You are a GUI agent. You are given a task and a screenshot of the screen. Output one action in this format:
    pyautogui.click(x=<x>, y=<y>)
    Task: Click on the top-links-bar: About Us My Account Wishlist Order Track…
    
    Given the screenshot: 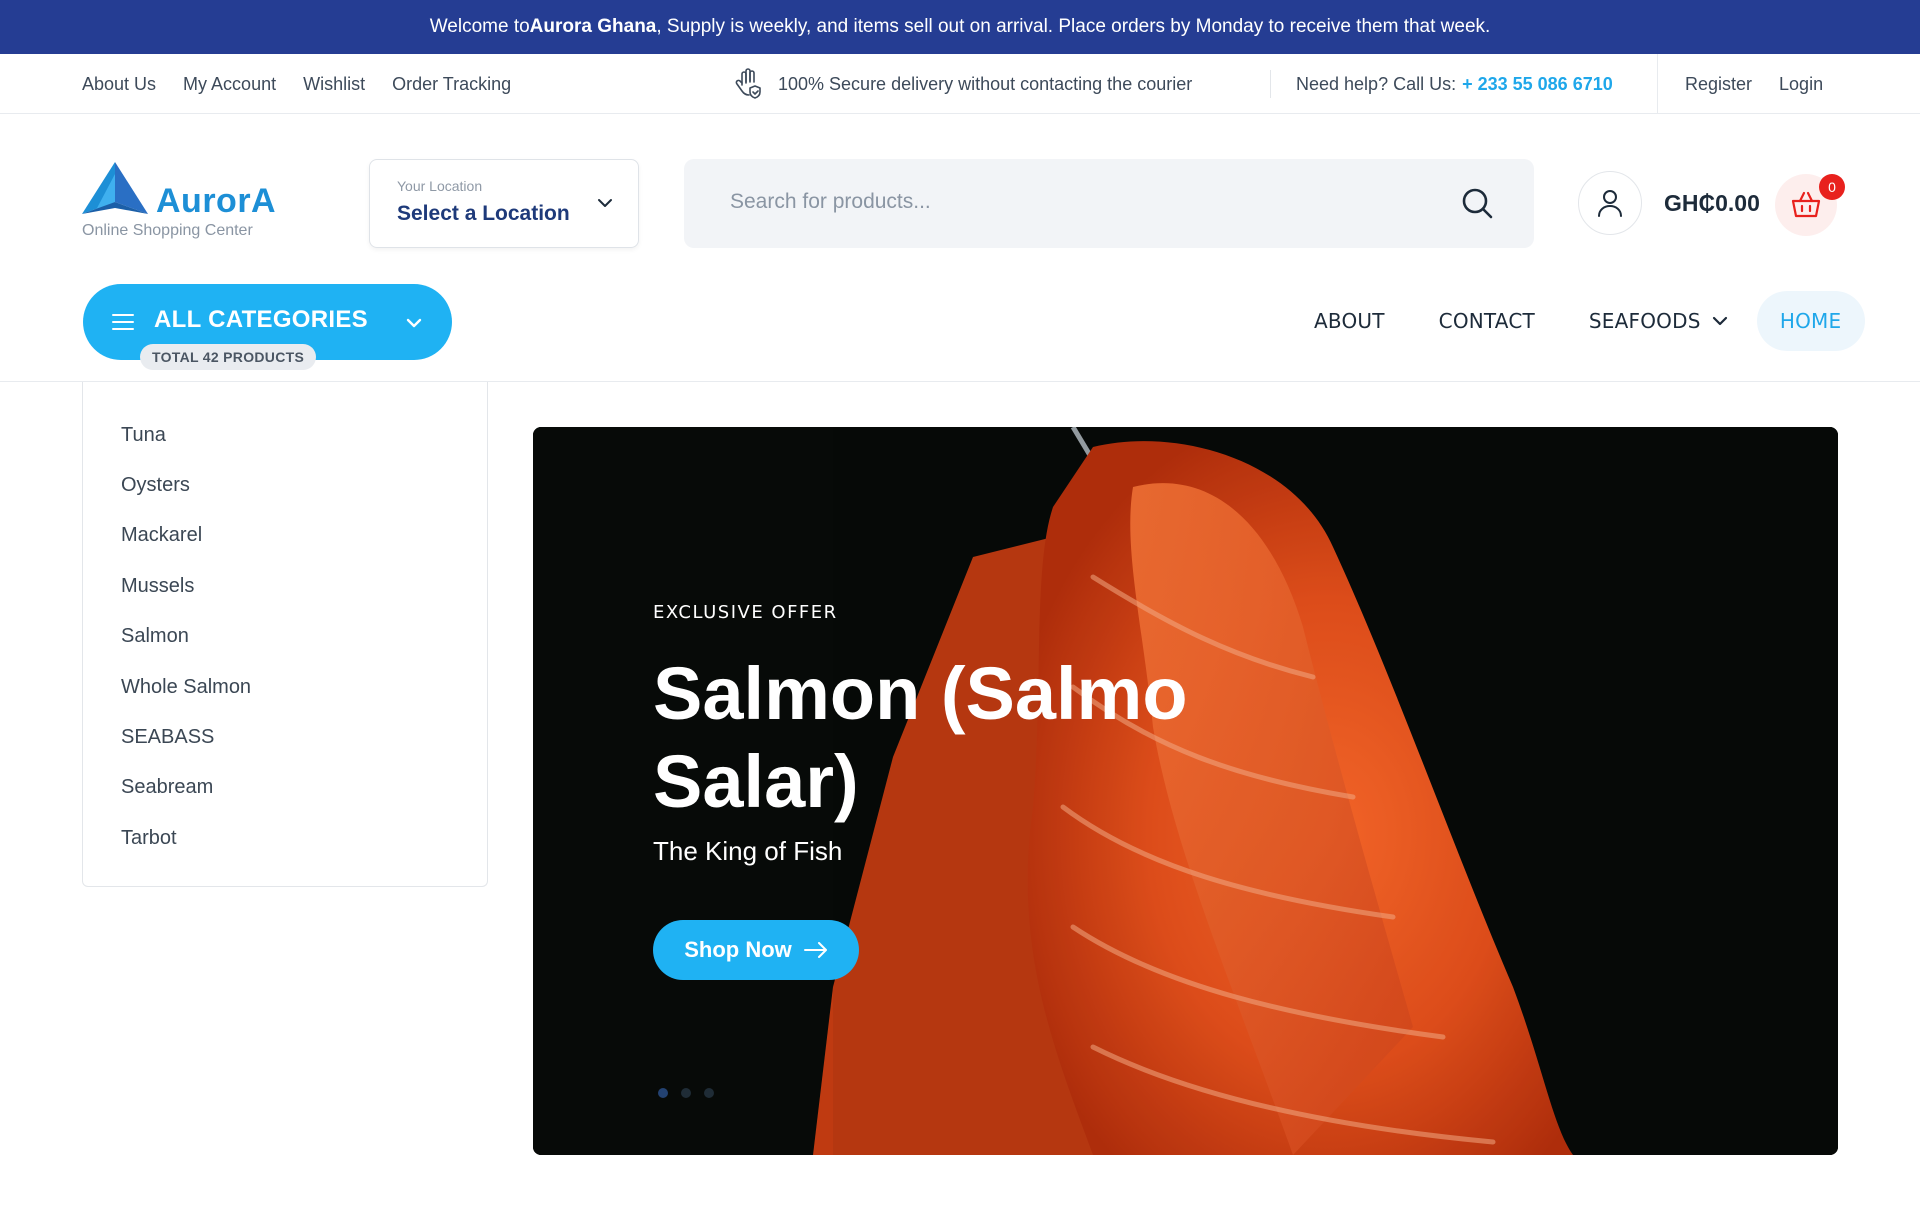 What is the action you would take?
    pyautogui.click(x=960, y=84)
    